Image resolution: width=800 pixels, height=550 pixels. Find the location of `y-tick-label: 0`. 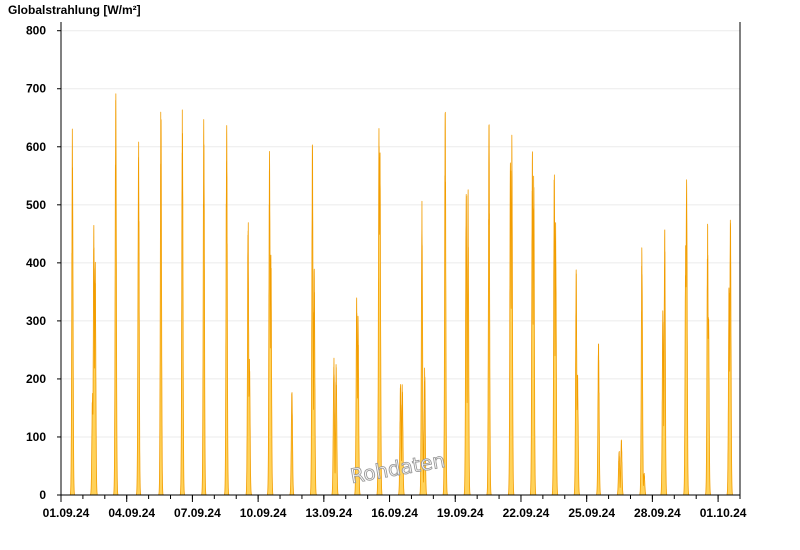

y-tick-label: 0 is located at coordinates (42, 495).